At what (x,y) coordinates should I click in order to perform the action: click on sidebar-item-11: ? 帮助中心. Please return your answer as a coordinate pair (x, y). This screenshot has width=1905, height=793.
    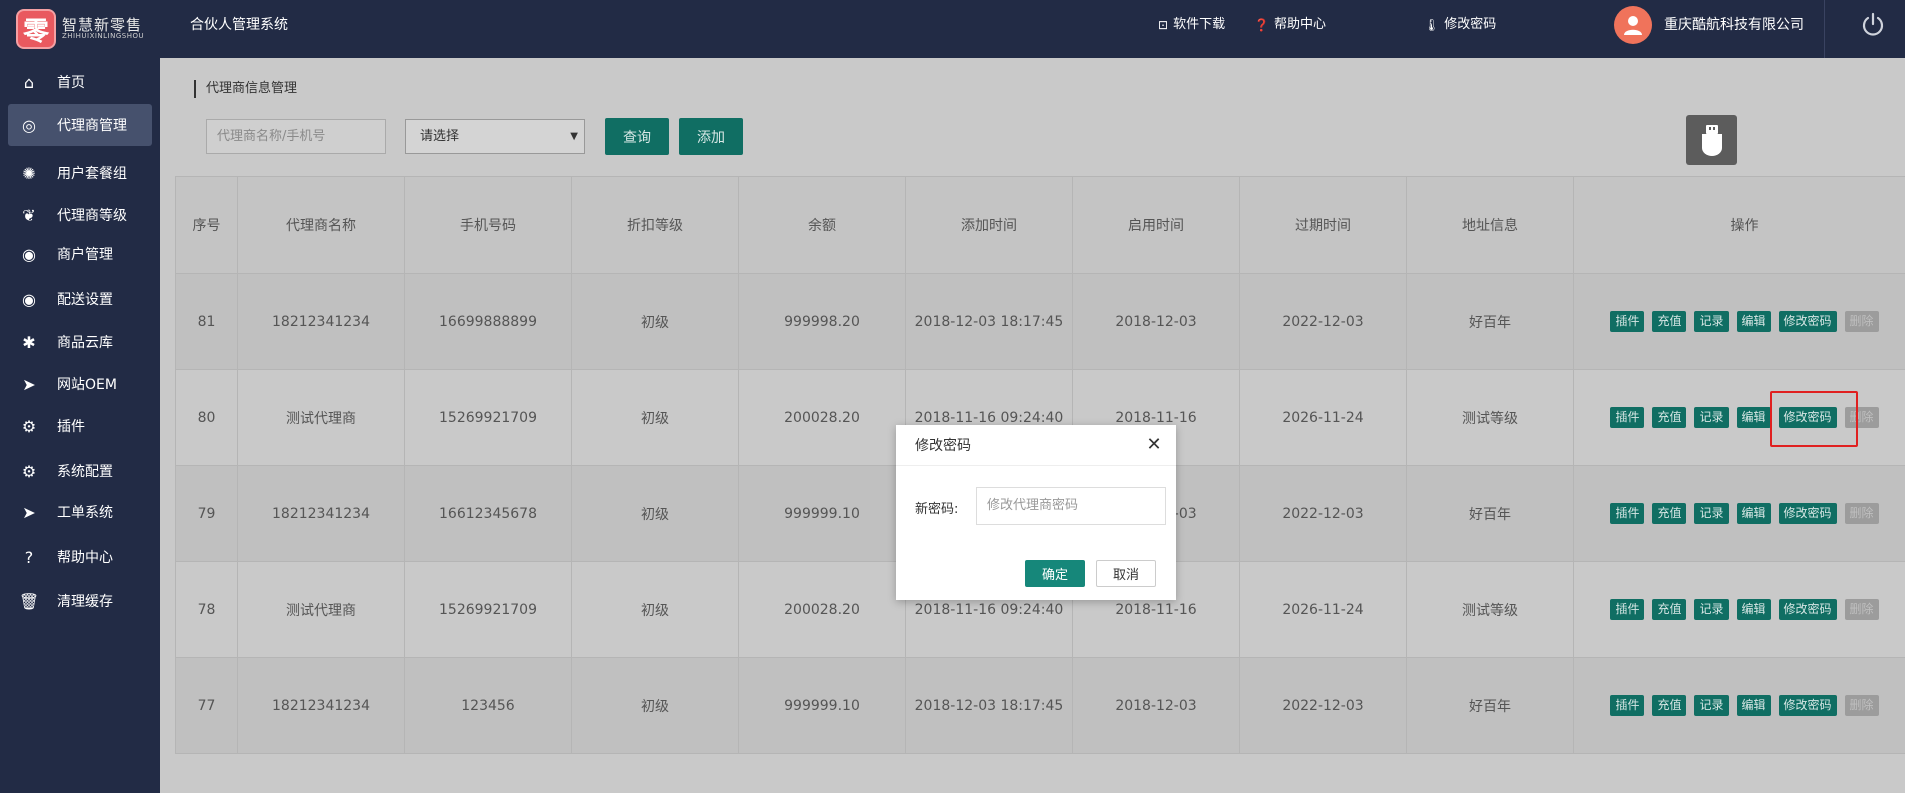
    Looking at the image, I should click on (80, 557).